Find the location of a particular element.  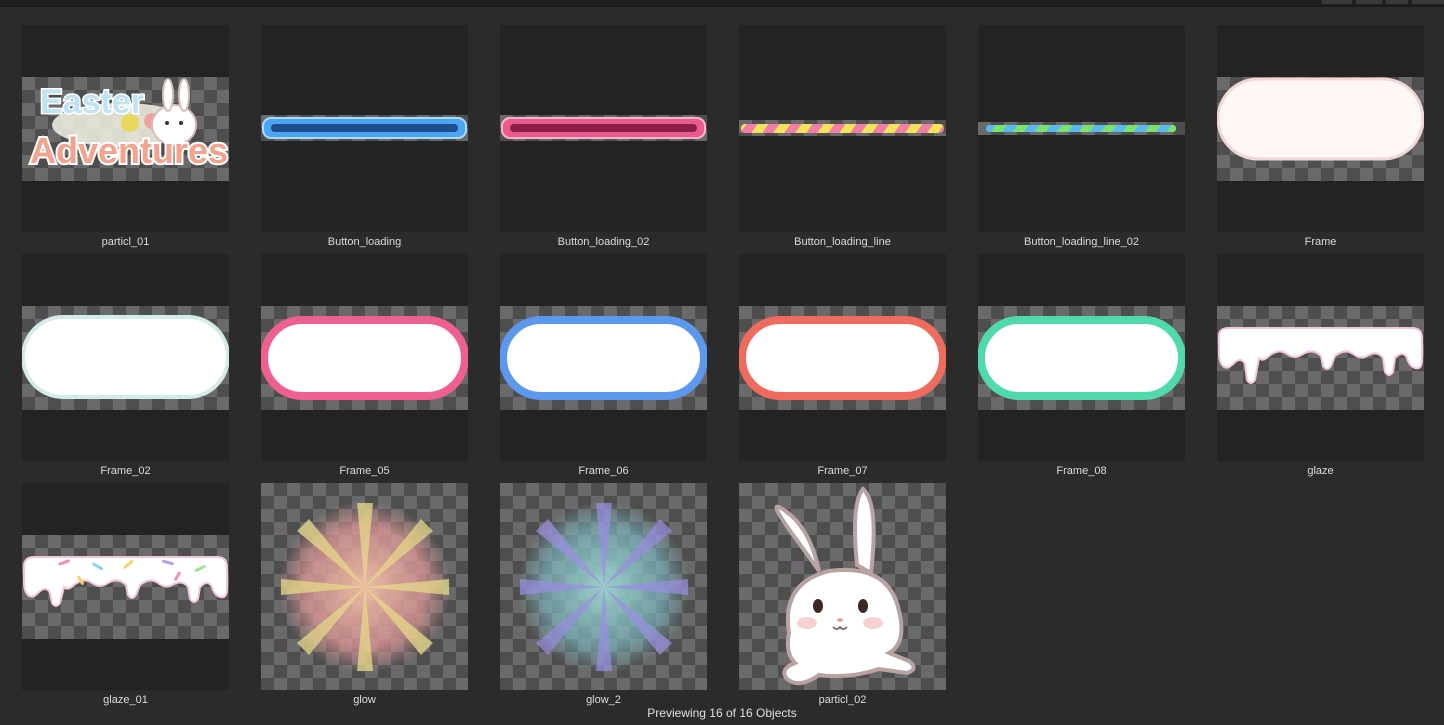

asset-label: glaze is located at coordinates (1320, 471).